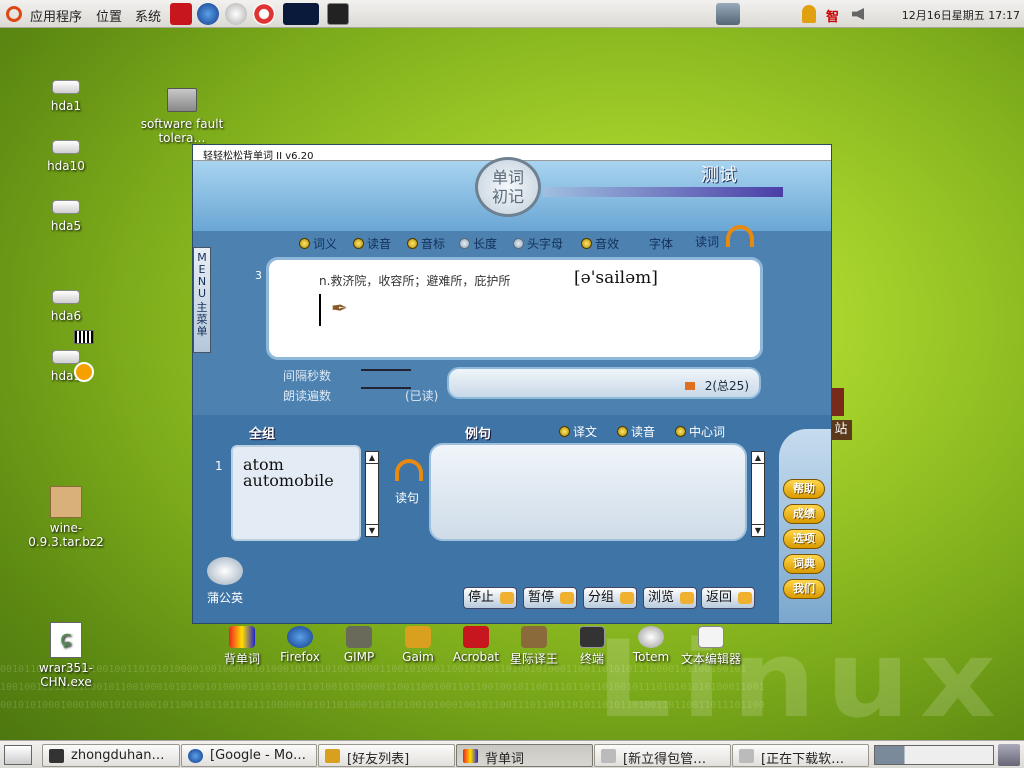 The height and width of the screenshot is (768, 1024). I want to click on dictionary-button: 词典, so click(804, 564).